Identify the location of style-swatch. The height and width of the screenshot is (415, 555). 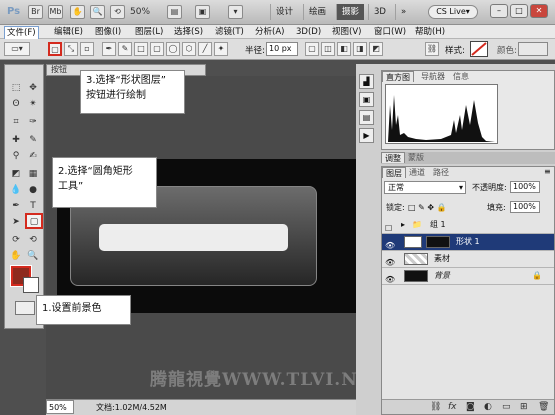
(479, 49).